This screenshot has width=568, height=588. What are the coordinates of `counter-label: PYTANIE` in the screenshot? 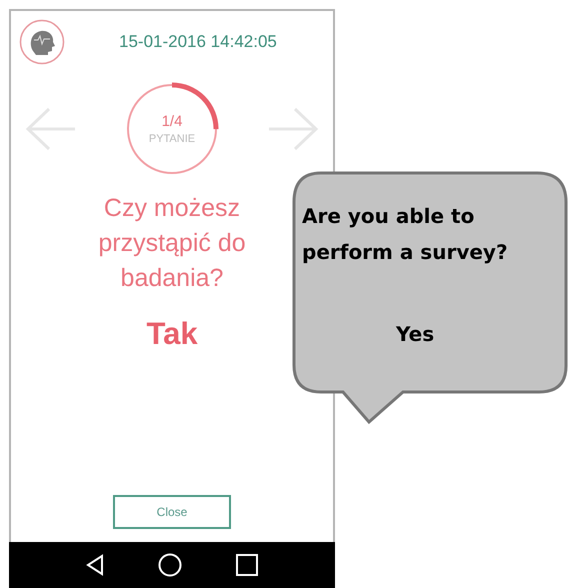 It's located at (172, 139).